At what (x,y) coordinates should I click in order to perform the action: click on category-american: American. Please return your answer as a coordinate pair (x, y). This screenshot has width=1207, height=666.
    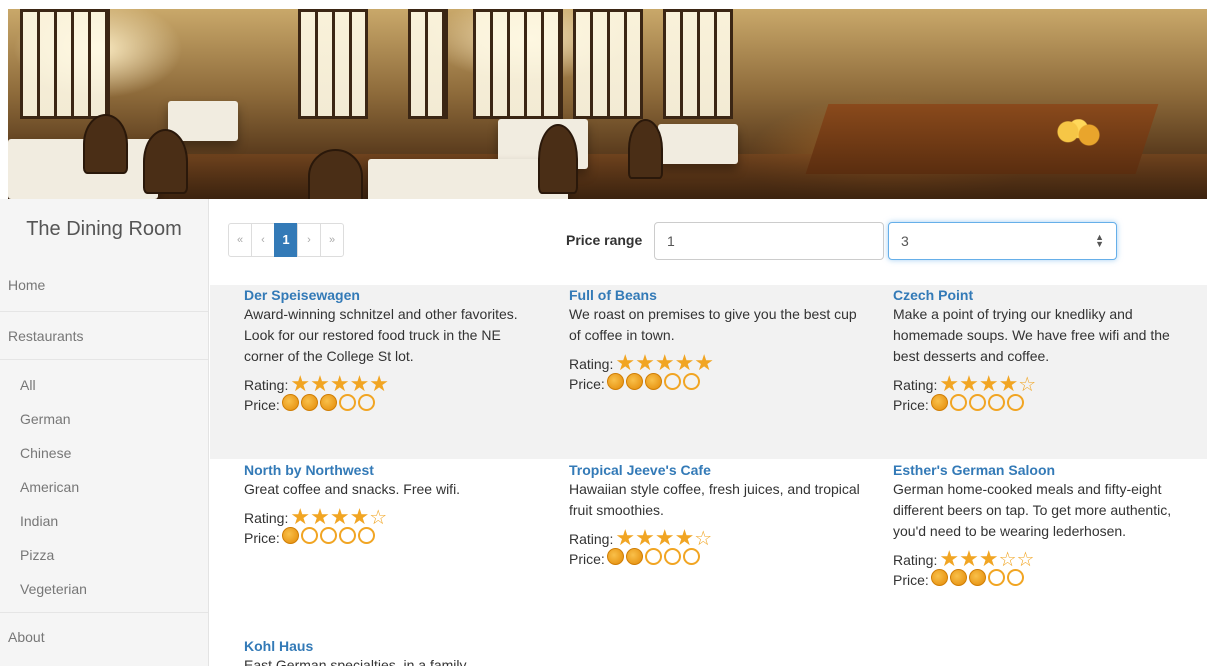
    Looking at the image, I should click on (104, 487).